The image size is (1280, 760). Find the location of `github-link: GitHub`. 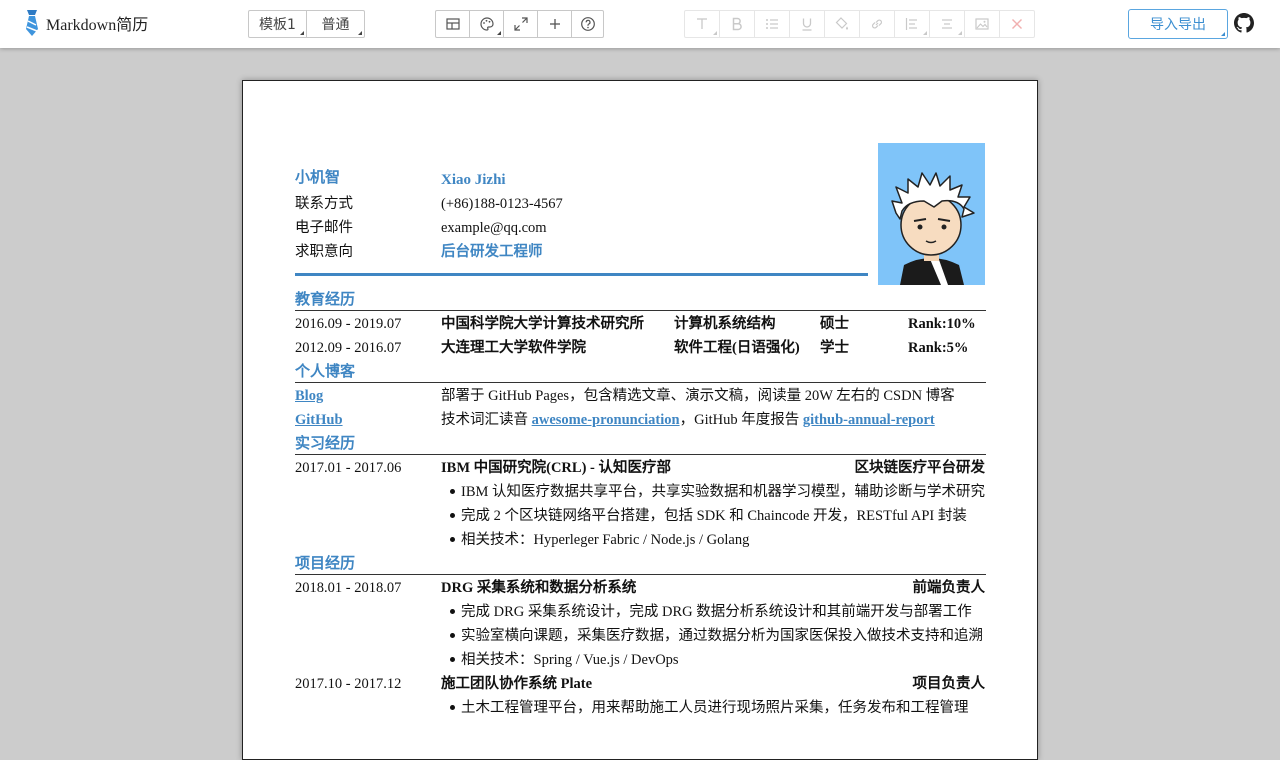

github-link: GitHub is located at coordinates (319, 420).